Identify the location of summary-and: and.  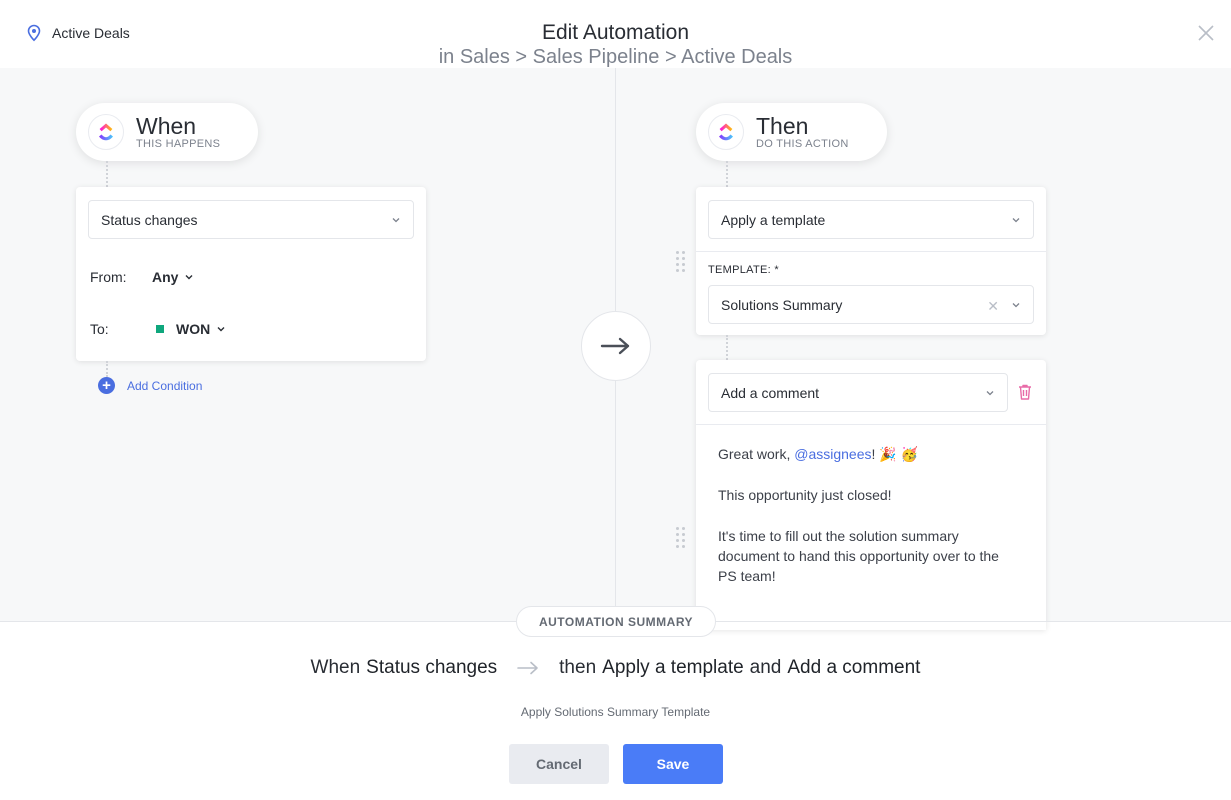
(765, 667).